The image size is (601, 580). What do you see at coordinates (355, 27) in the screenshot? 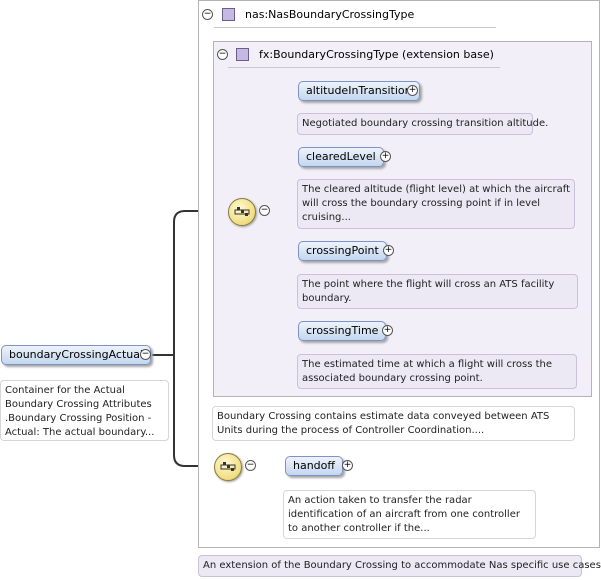
I see `nas-type-divider` at bounding box center [355, 27].